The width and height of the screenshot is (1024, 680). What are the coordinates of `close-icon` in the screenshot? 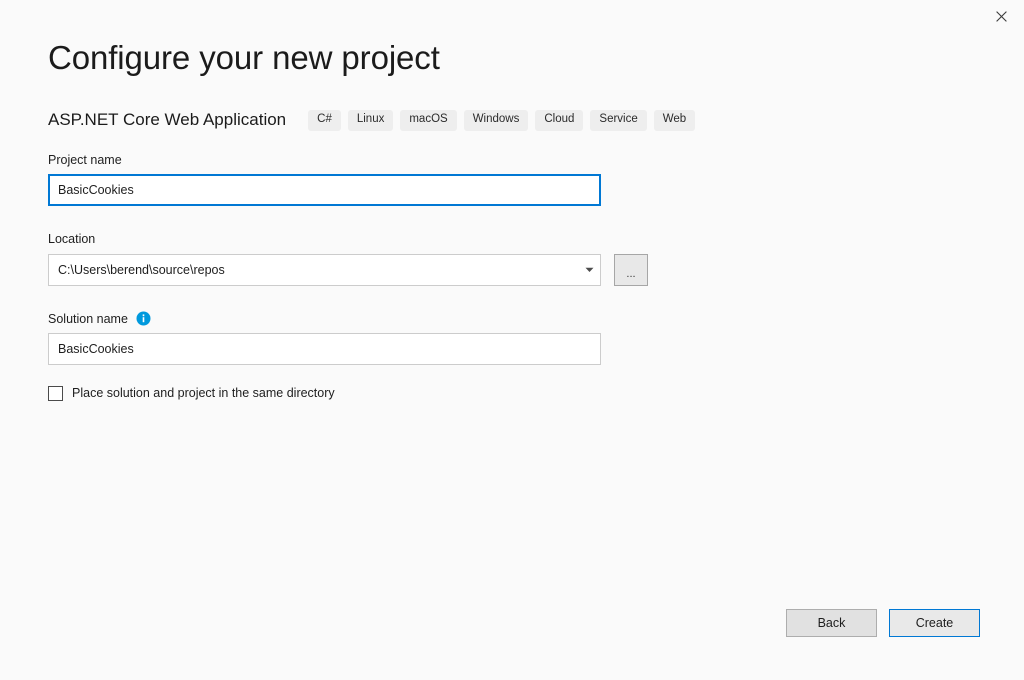 It's located at (1001, 16).